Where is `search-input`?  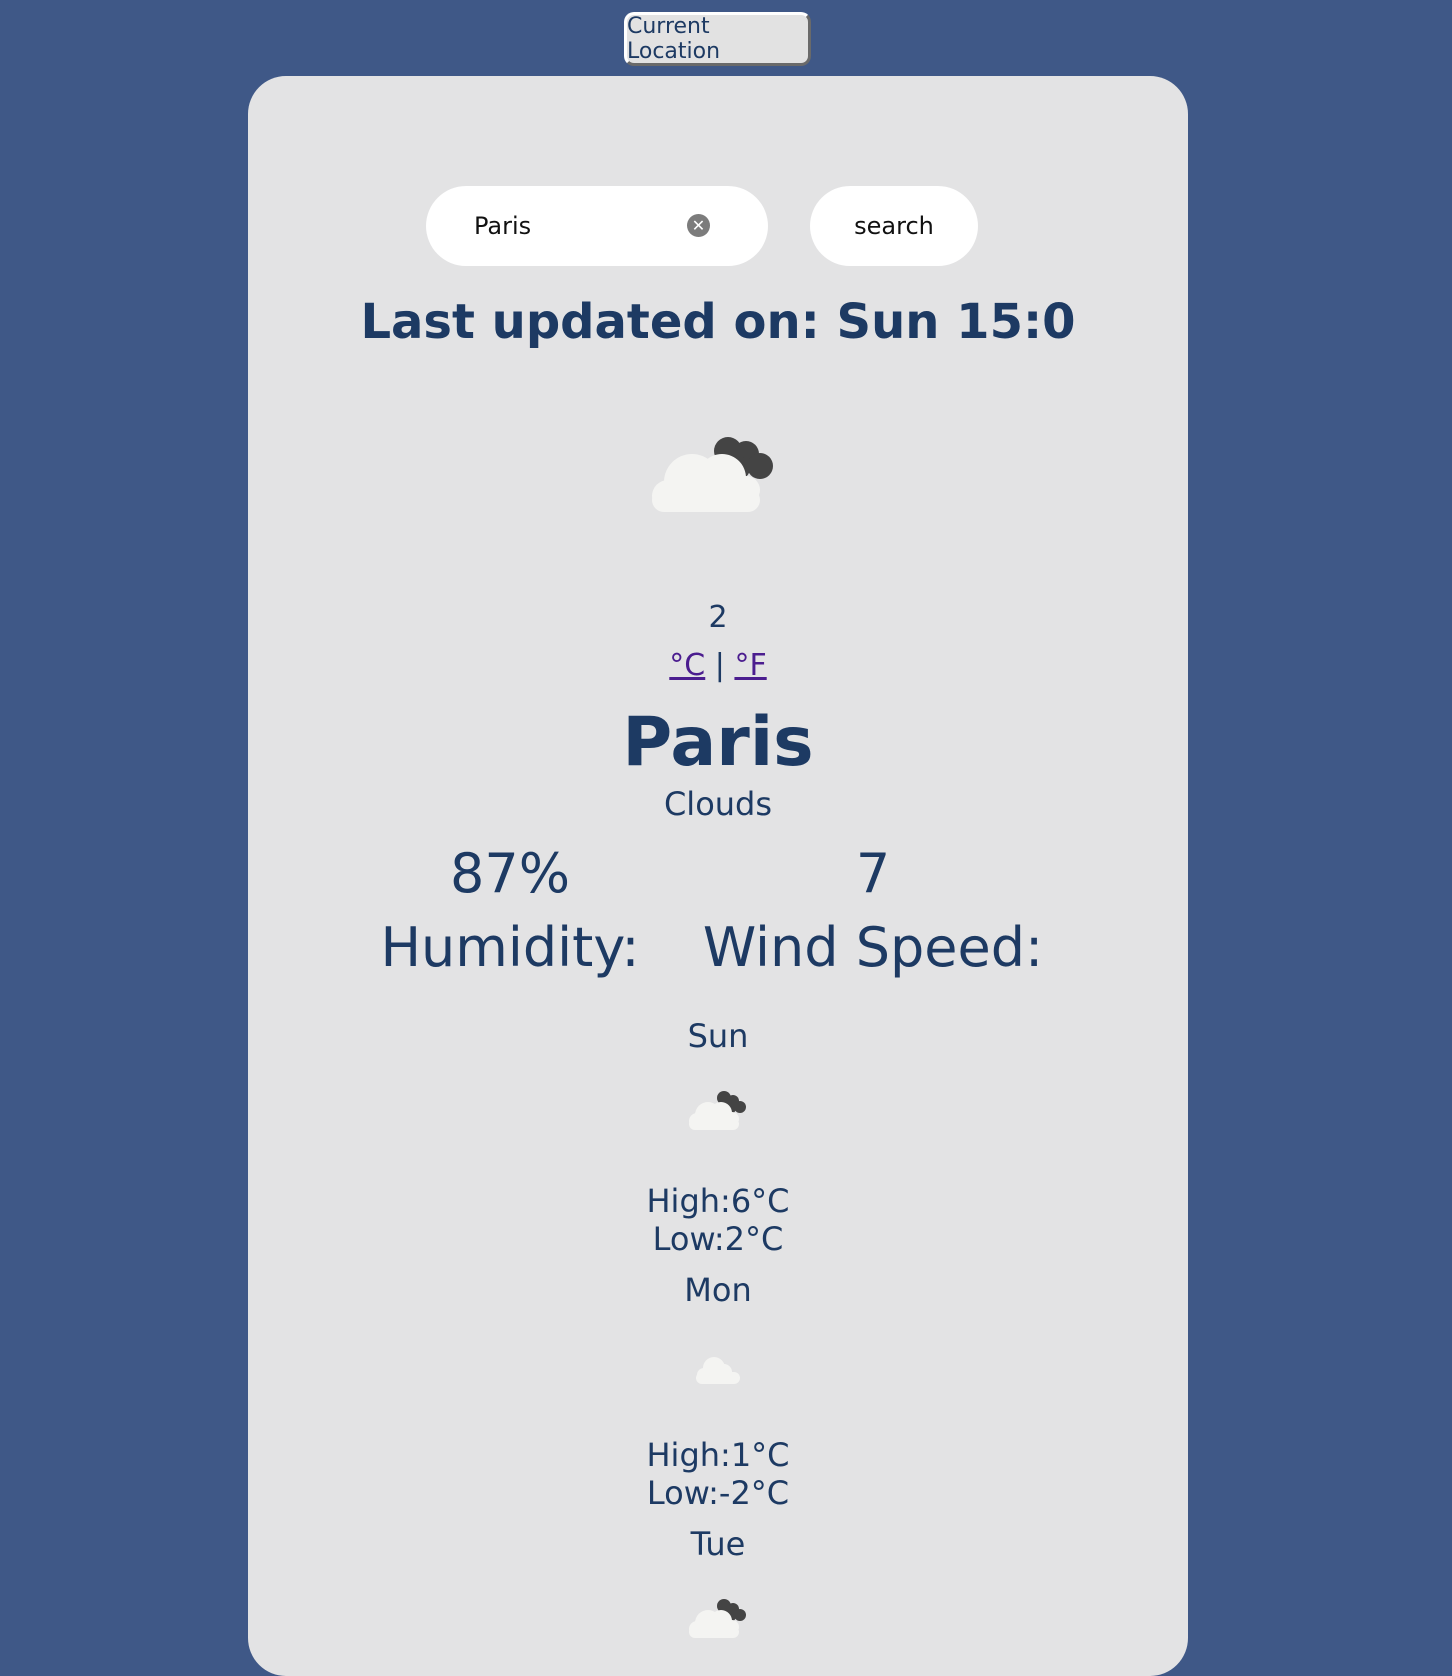
search-input is located at coordinates (589, 226).